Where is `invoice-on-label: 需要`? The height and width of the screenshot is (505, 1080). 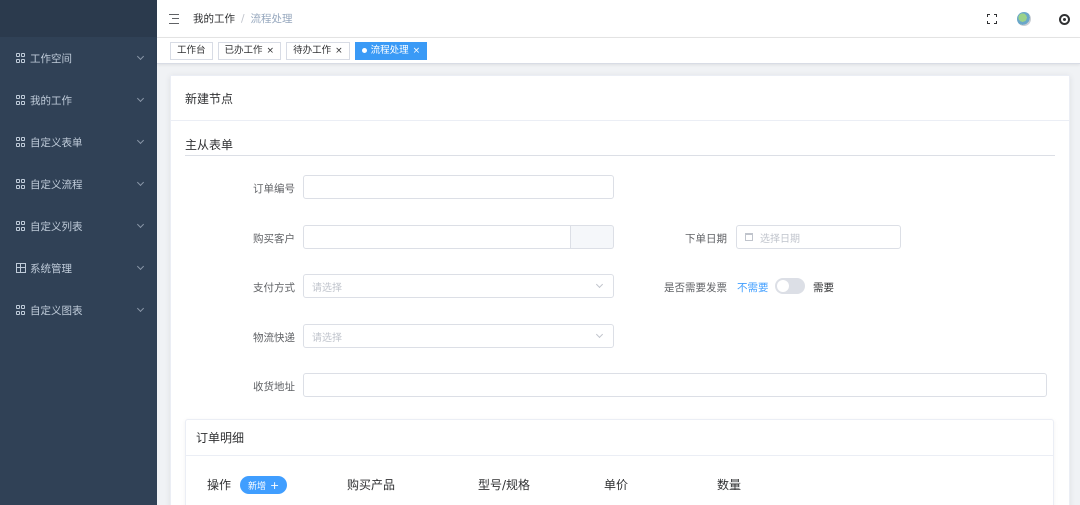
invoice-on-label: 需要 is located at coordinates (823, 287).